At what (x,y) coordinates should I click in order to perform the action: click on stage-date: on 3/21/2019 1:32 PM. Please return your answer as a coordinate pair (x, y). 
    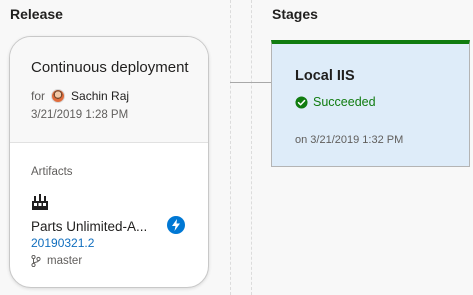
    Looking at the image, I should click on (349, 140).